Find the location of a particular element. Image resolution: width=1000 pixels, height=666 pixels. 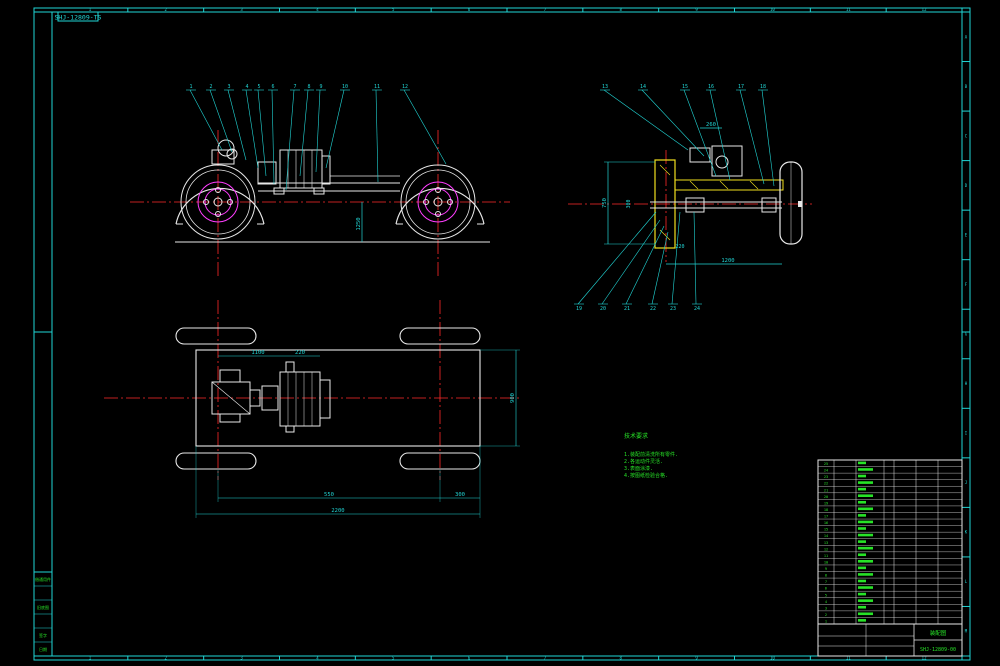

plan-width-dim: 900 is located at coordinates (513, 398).